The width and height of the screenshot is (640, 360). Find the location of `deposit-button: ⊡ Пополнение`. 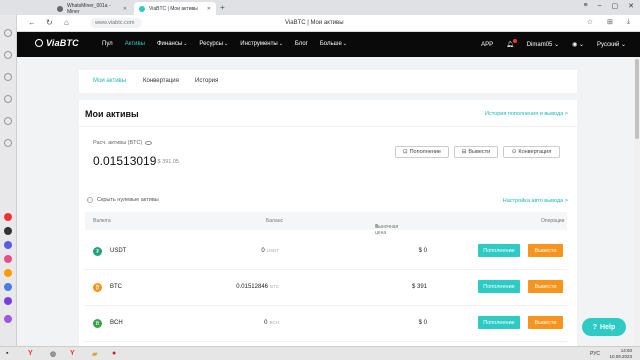

deposit-button: ⊡ Пополнение is located at coordinates (422, 152).